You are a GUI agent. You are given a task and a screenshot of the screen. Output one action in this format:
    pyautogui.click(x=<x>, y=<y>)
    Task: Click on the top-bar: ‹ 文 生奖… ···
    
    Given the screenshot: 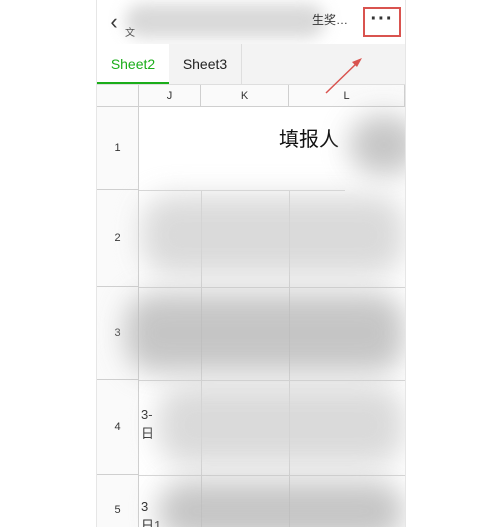 What is the action you would take?
    pyautogui.click(x=251, y=22)
    